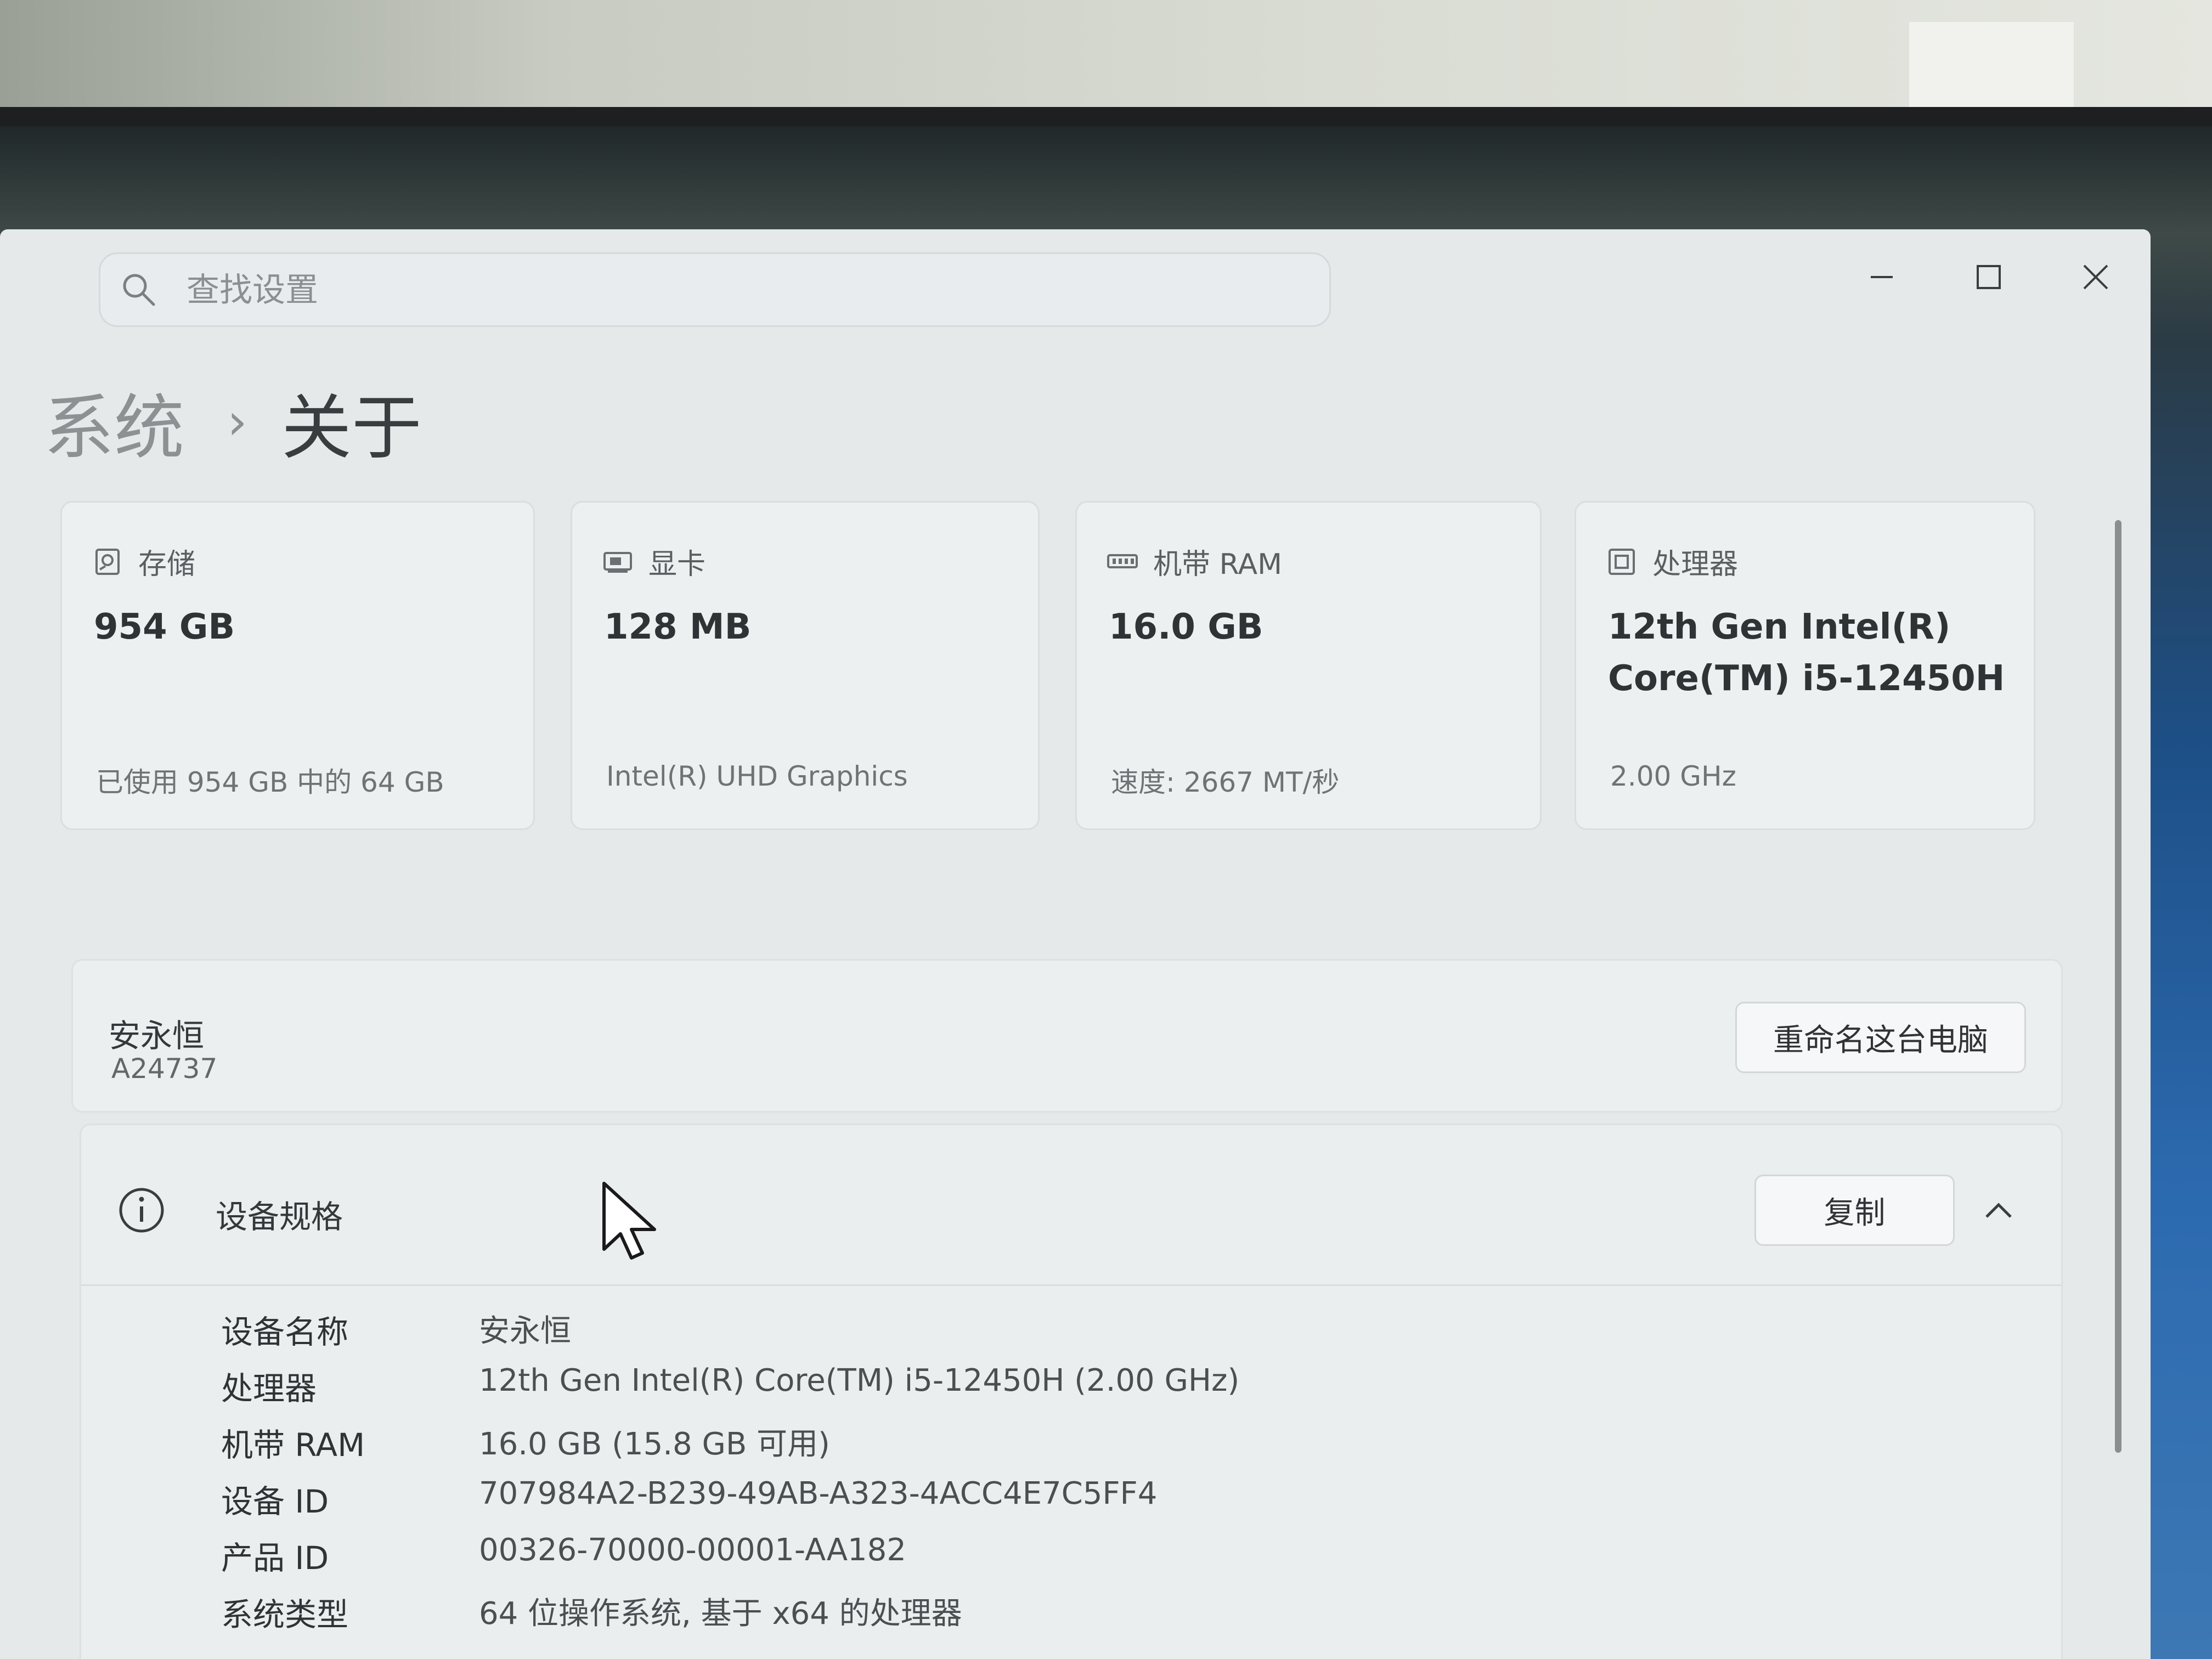 The image size is (2212, 1659). What do you see at coordinates (285, 1332) in the screenshot?
I see `spec-label: 设备名称` at bounding box center [285, 1332].